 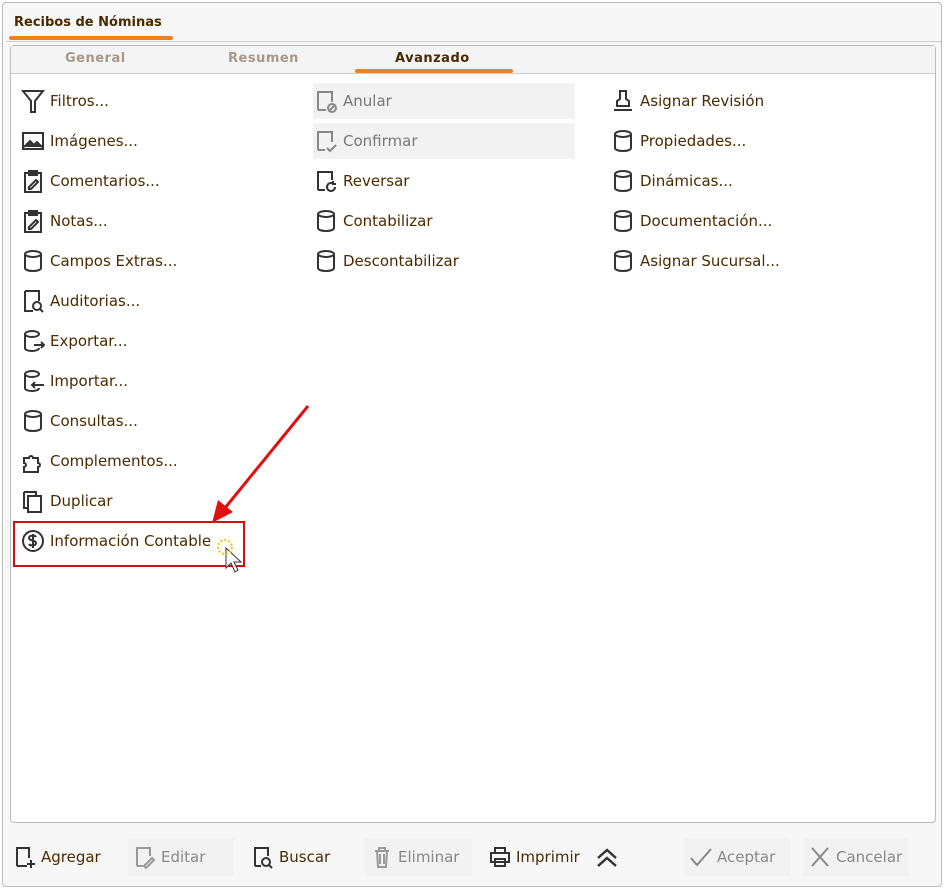 I want to click on aceptar-button: Aceptar, so click(x=737, y=857).